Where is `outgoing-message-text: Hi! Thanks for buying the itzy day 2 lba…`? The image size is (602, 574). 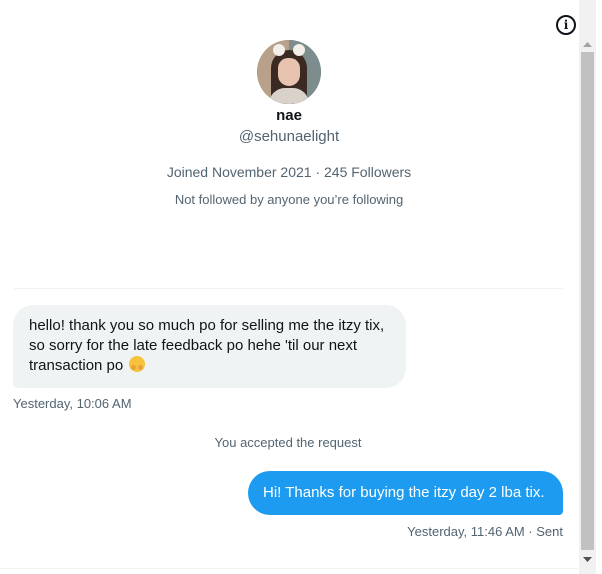
outgoing-message-text: Hi! Thanks for buying the itzy day 2 lba… is located at coordinates (404, 492).